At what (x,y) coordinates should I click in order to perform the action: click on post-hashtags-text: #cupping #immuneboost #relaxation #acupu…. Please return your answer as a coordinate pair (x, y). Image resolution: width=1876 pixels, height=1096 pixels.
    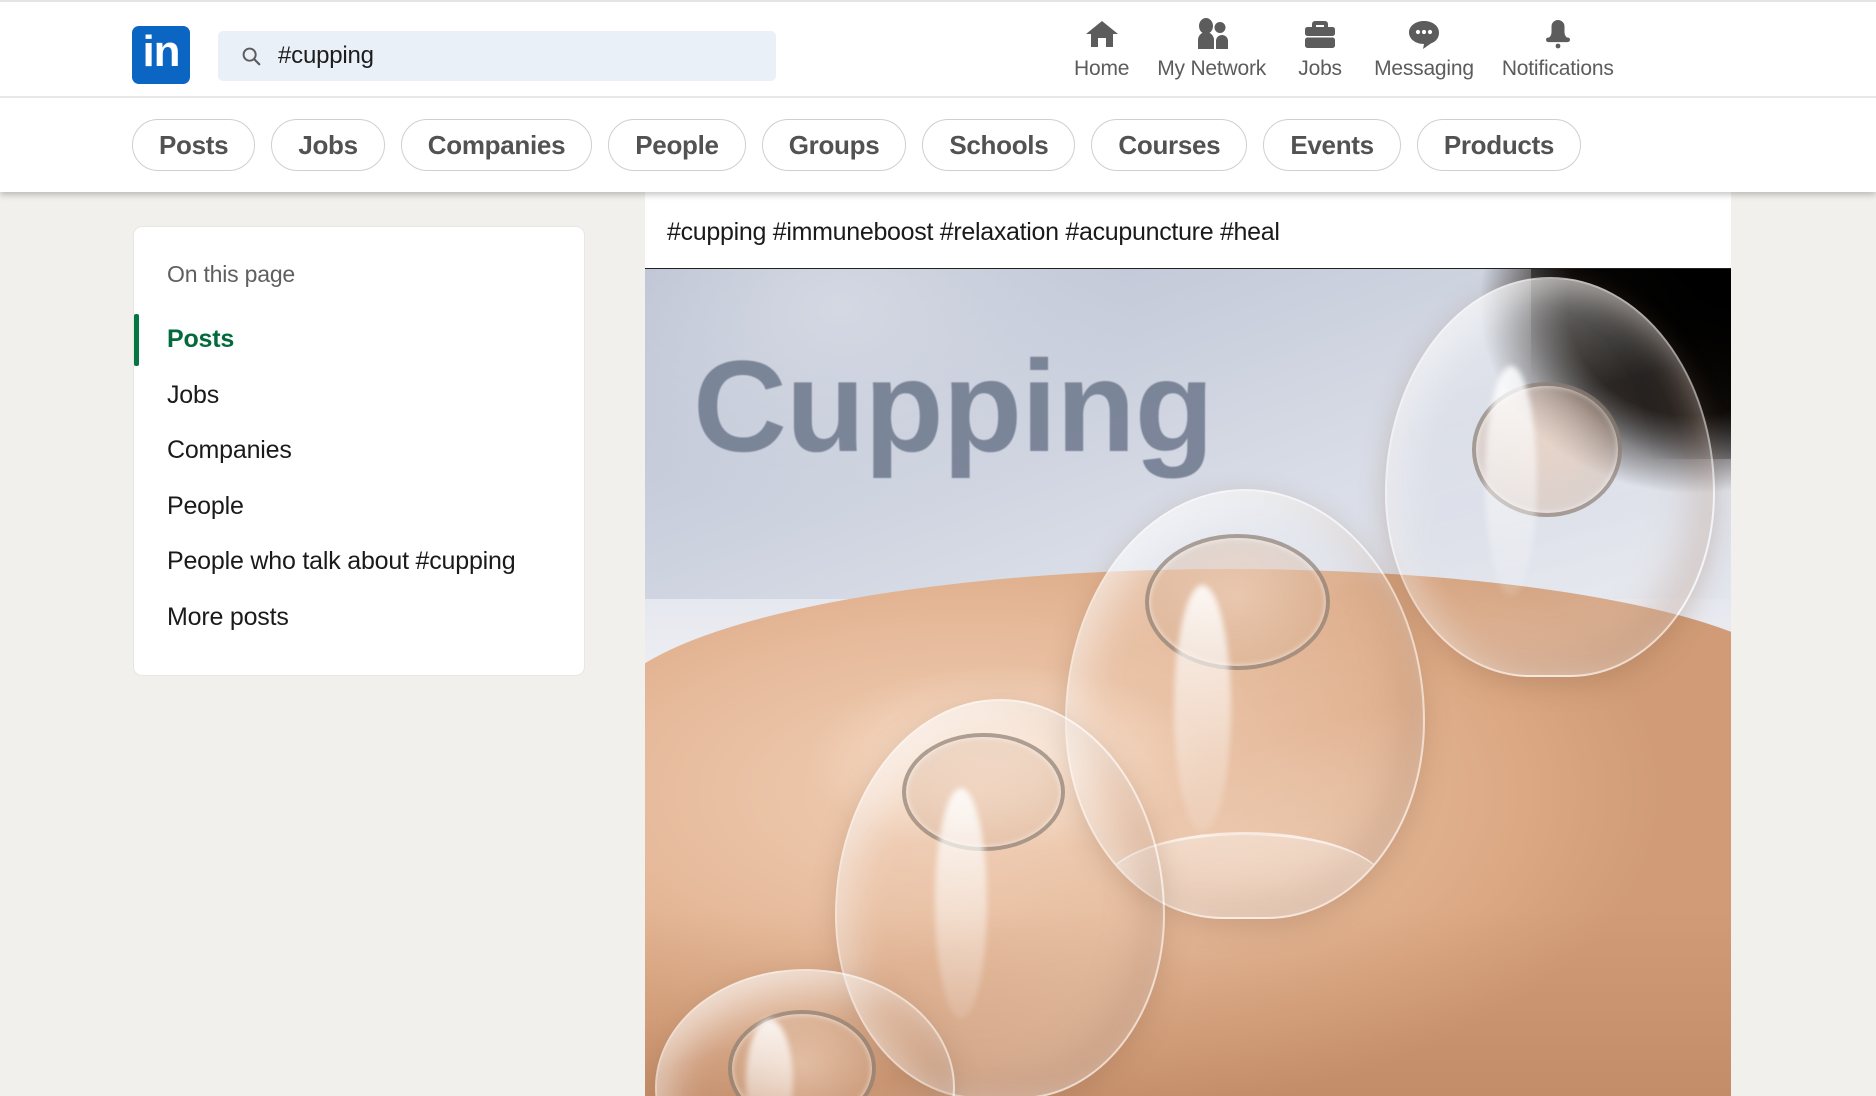
    Looking at the image, I should click on (973, 232).